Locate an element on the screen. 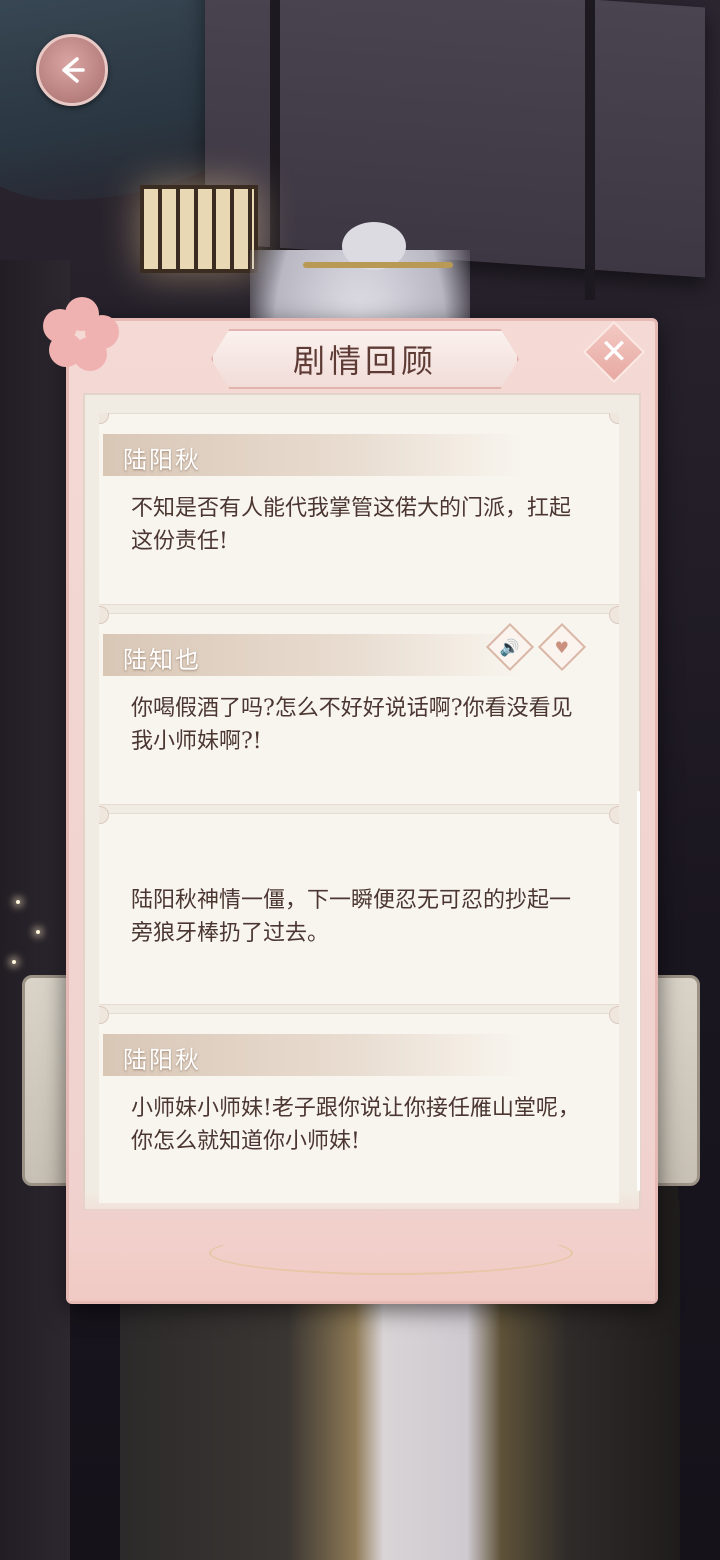 This screenshot has width=720, height=1560. lantern is located at coordinates (199, 229).